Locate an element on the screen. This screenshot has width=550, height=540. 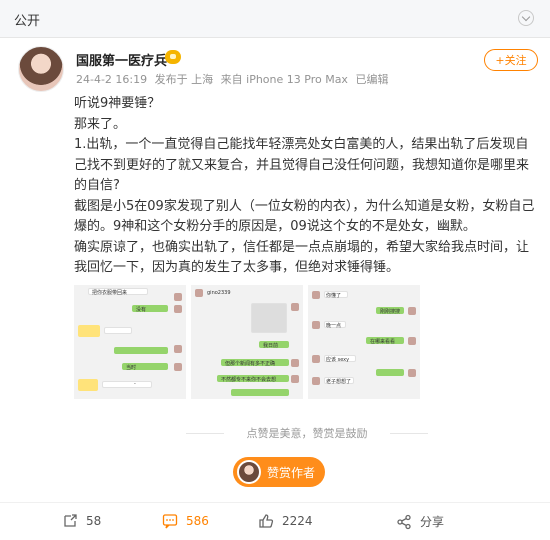
chat-screenshot-3: 你懂了 刚刚搜搜 晚一点 在哪来看看 应该 sexy 老子想想了 is located at coordinates (364, 342).